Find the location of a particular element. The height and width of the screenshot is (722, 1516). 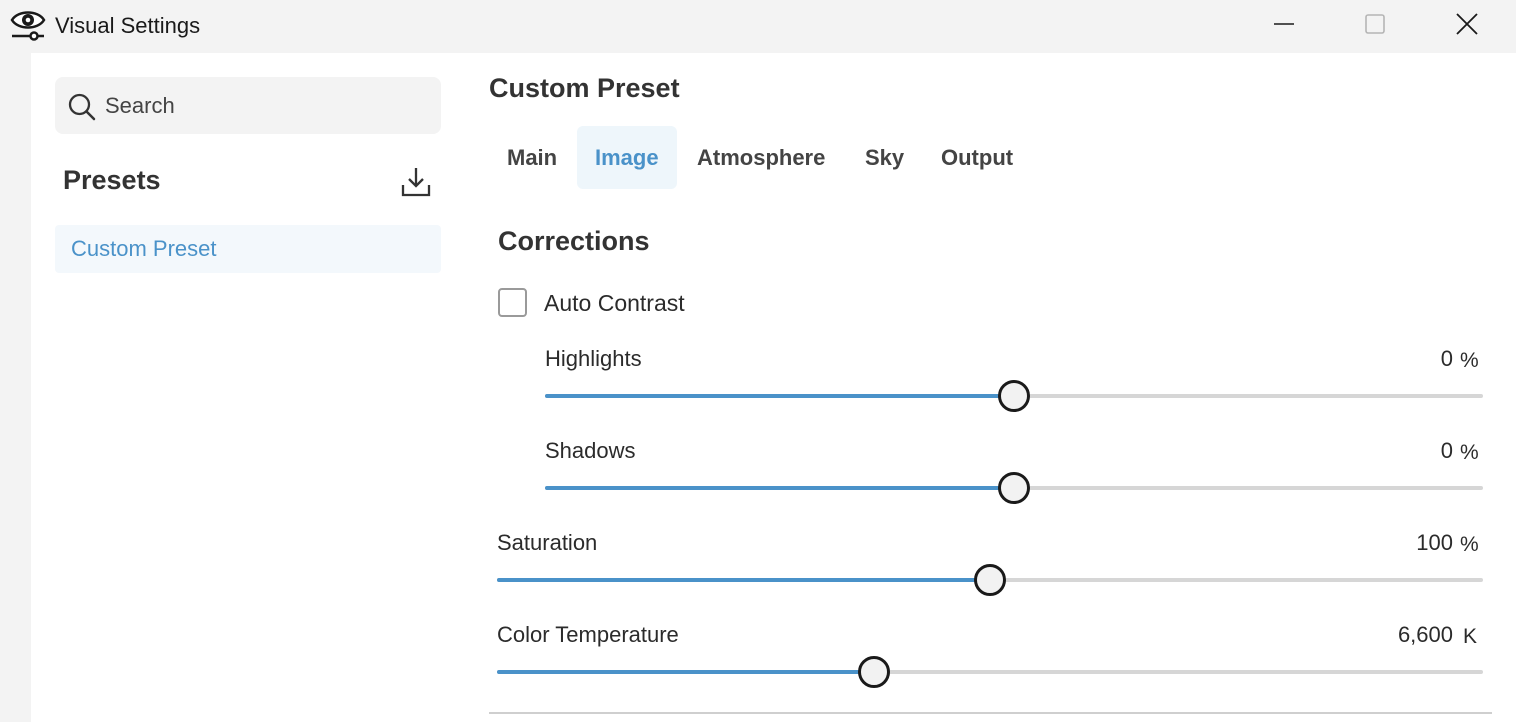

search-box is located at coordinates (248, 105).